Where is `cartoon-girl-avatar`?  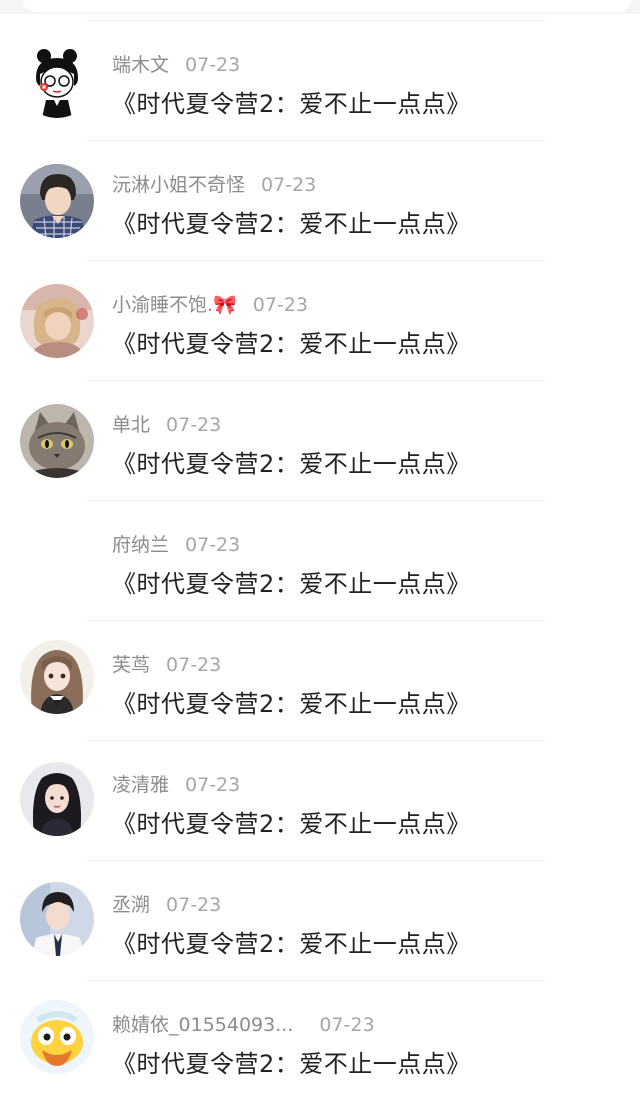 cartoon-girl-avatar is located at coordinates (57, 81).